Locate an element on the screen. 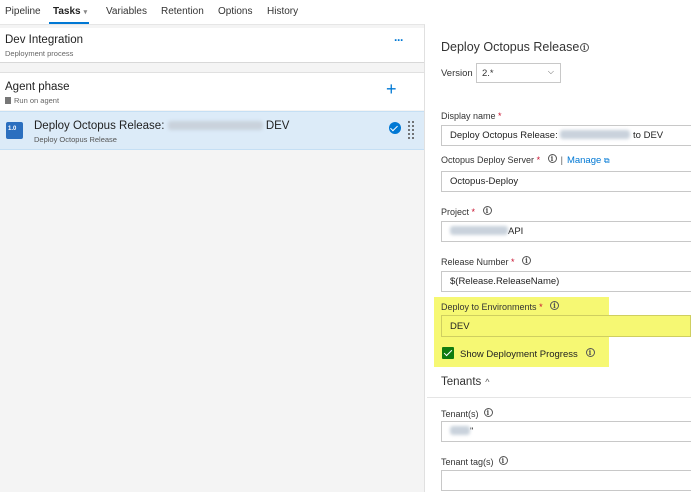  project-label: Project * is located at coordinates (466, 211).